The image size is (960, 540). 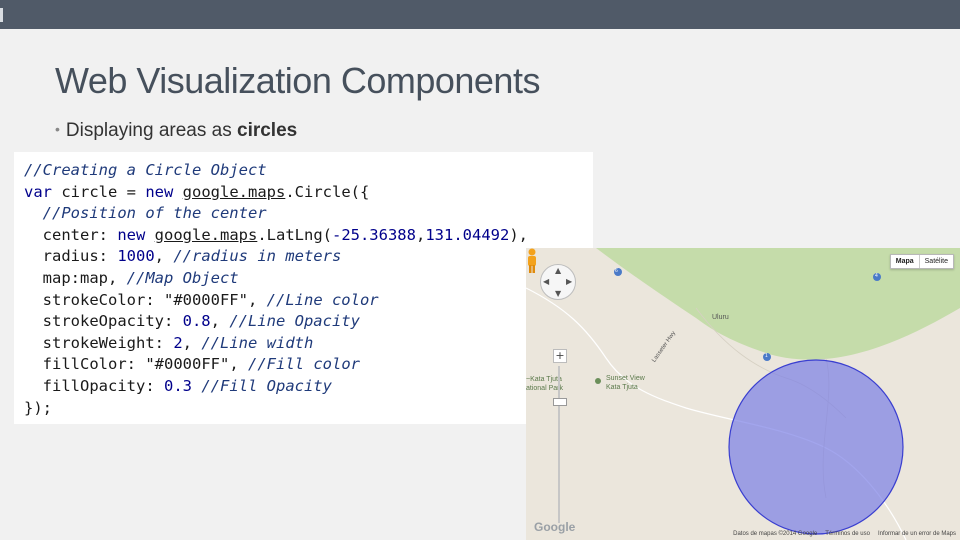 I want to click on place-label: Uluru, so click(x=720, y=317).